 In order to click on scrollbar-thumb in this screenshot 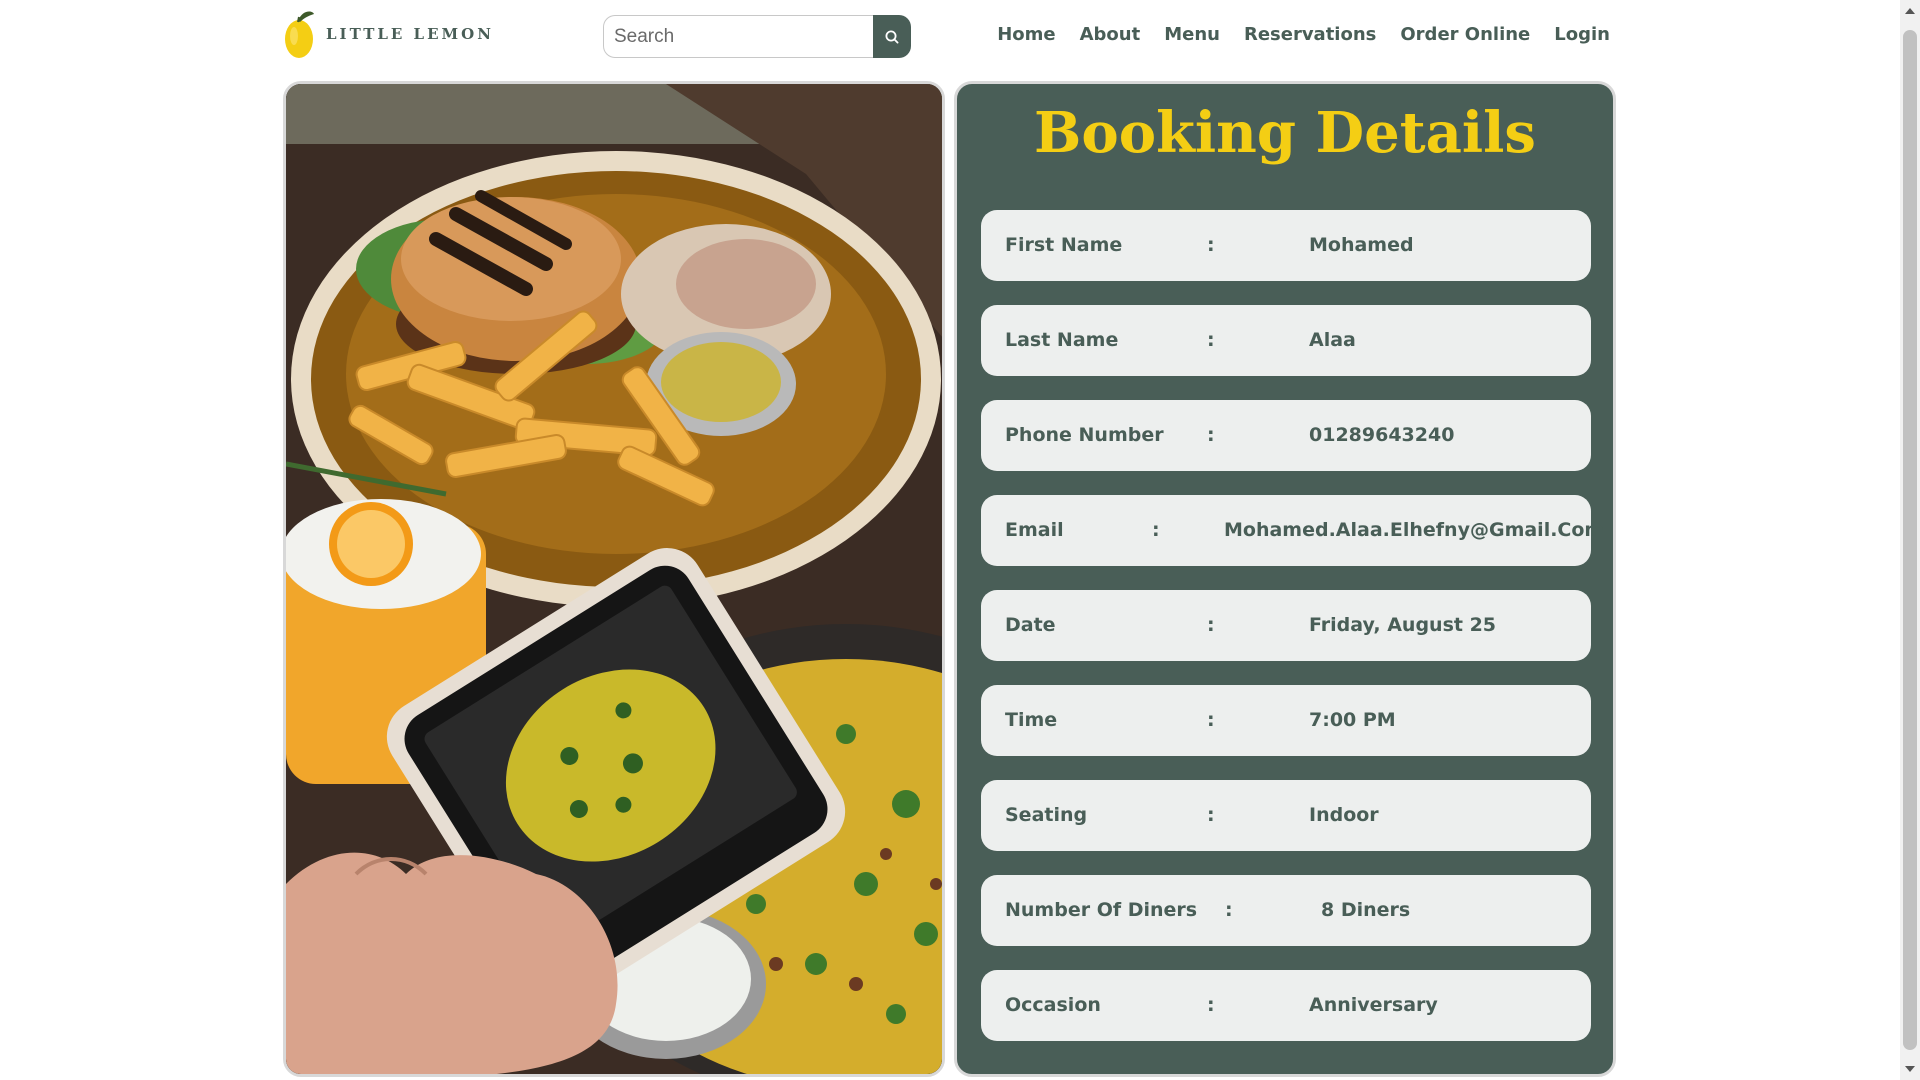, I will do `click(1910, 540)`.